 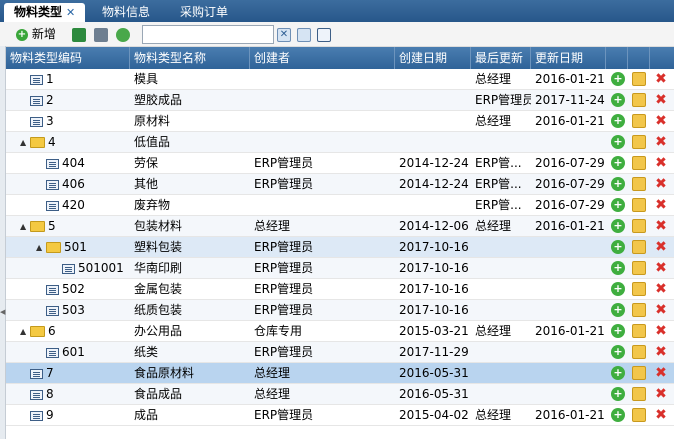 I want to click on tab-material-type: 物料类型 ✕, so click(x=45, y=12).